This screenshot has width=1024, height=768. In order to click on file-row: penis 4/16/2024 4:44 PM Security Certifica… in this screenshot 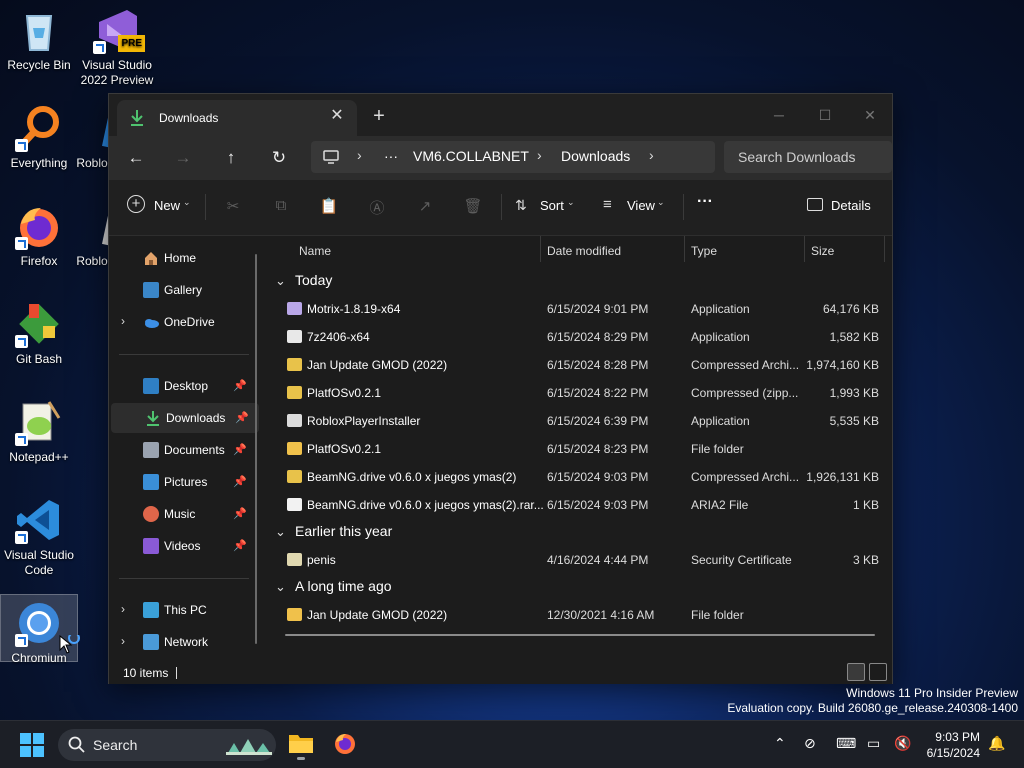, I will do `click(583, 560)`.